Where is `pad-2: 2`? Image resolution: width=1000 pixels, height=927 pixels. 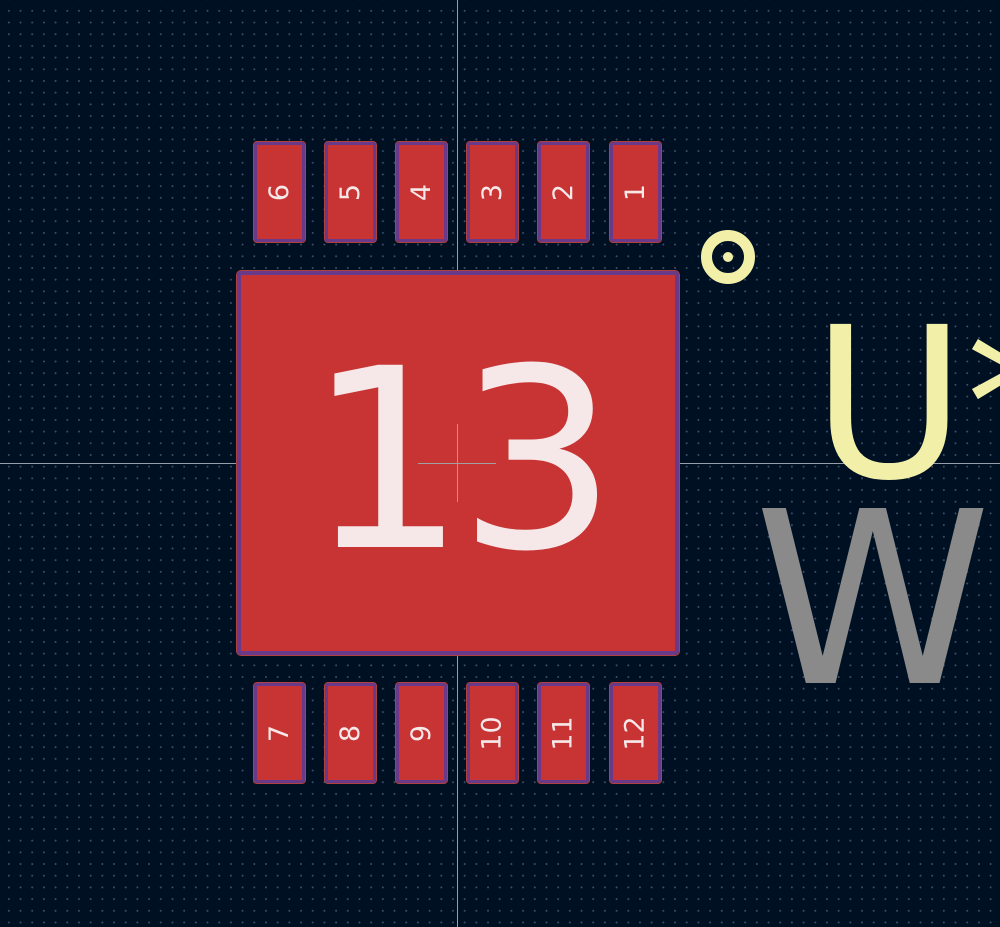 pad-2: 2 is located at coordinates (563, 192).